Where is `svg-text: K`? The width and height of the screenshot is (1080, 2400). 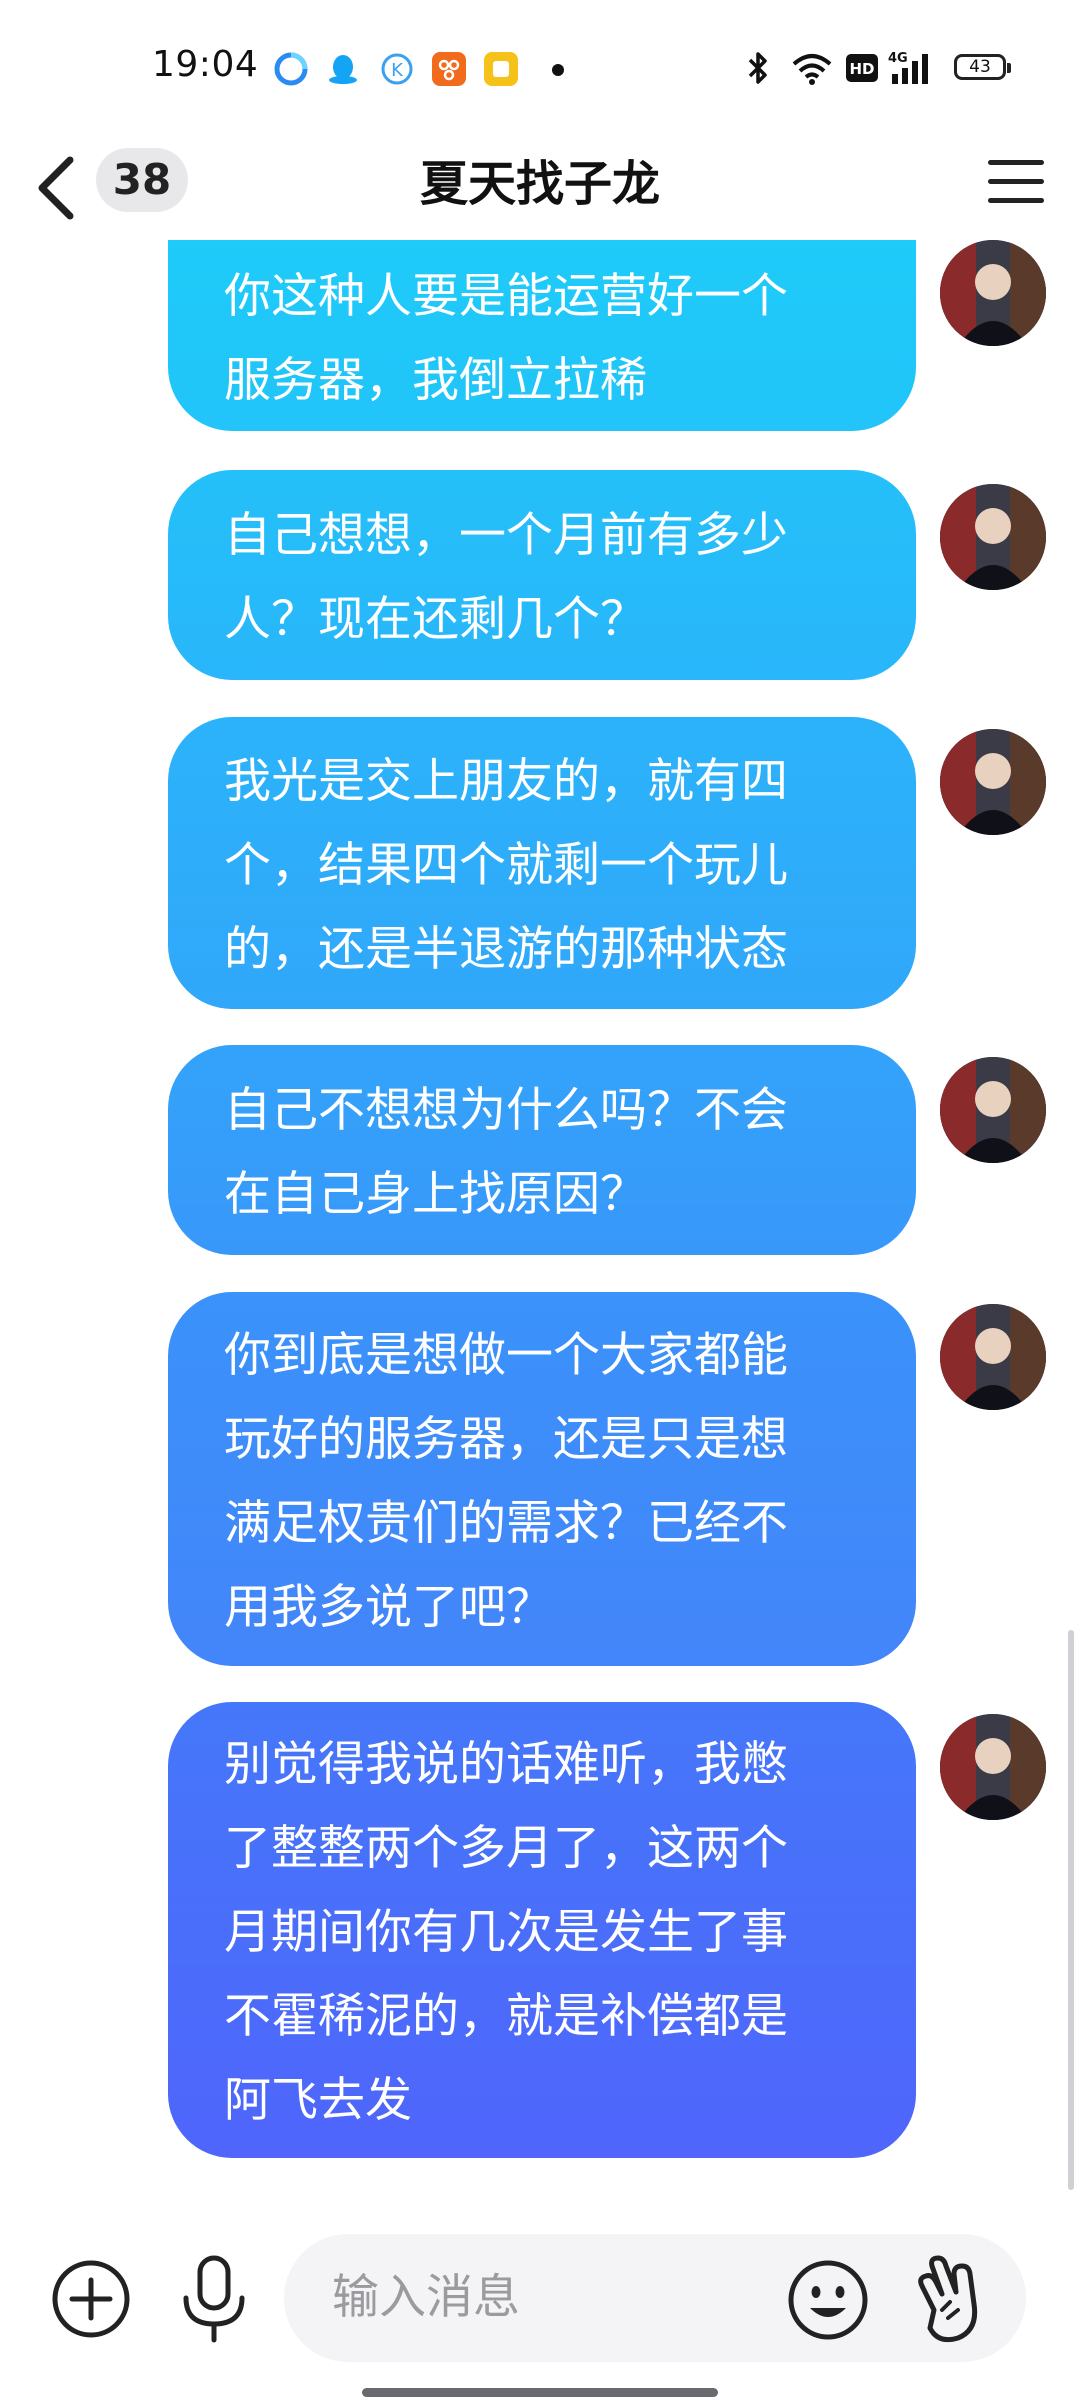 svg-text: K is located at coordinates (397, 70).